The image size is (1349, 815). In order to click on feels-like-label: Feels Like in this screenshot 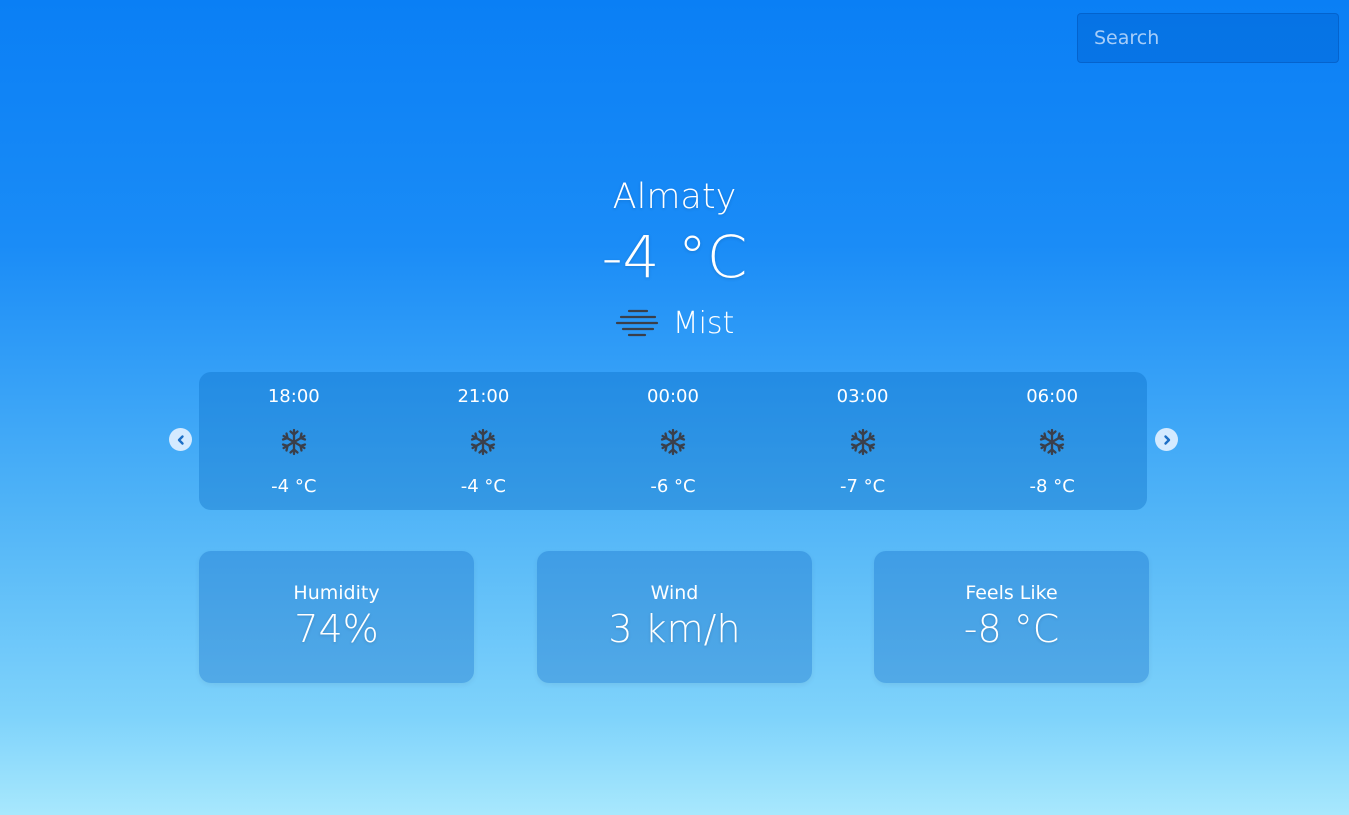, I will do `click(1011, 593)`.